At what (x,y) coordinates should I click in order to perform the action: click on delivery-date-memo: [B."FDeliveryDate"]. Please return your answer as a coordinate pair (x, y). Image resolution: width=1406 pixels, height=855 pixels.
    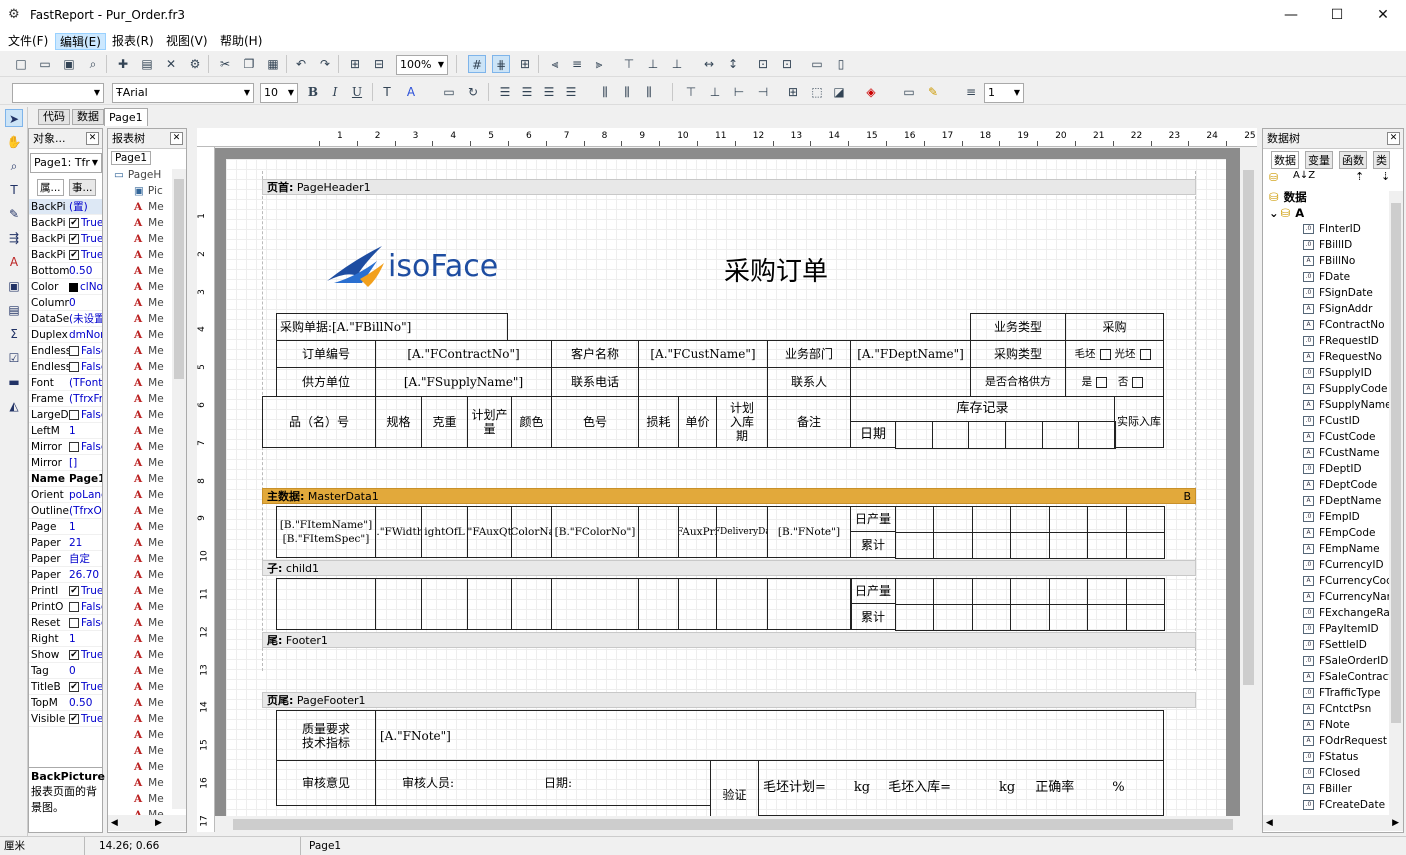
    Looking at the image, I should click on (742, 532).